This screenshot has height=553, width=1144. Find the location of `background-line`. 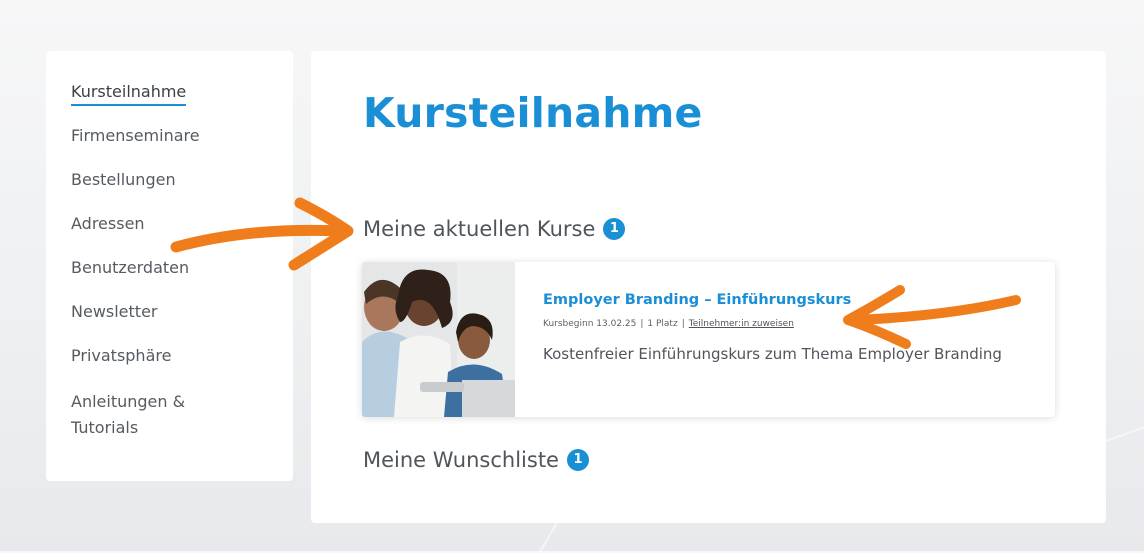

background-line is located at coordinates (1124, 430).